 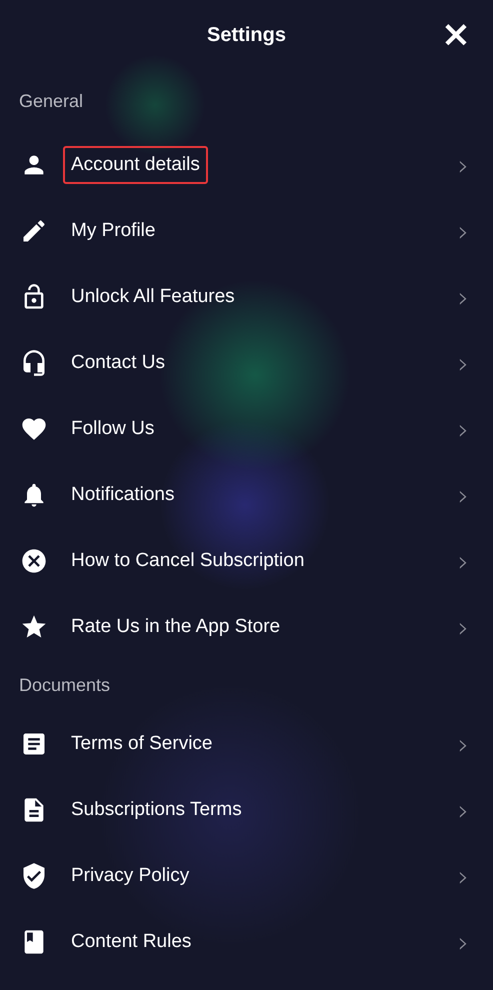 I want to click on section-heading: General, so click(x=51, y=101).